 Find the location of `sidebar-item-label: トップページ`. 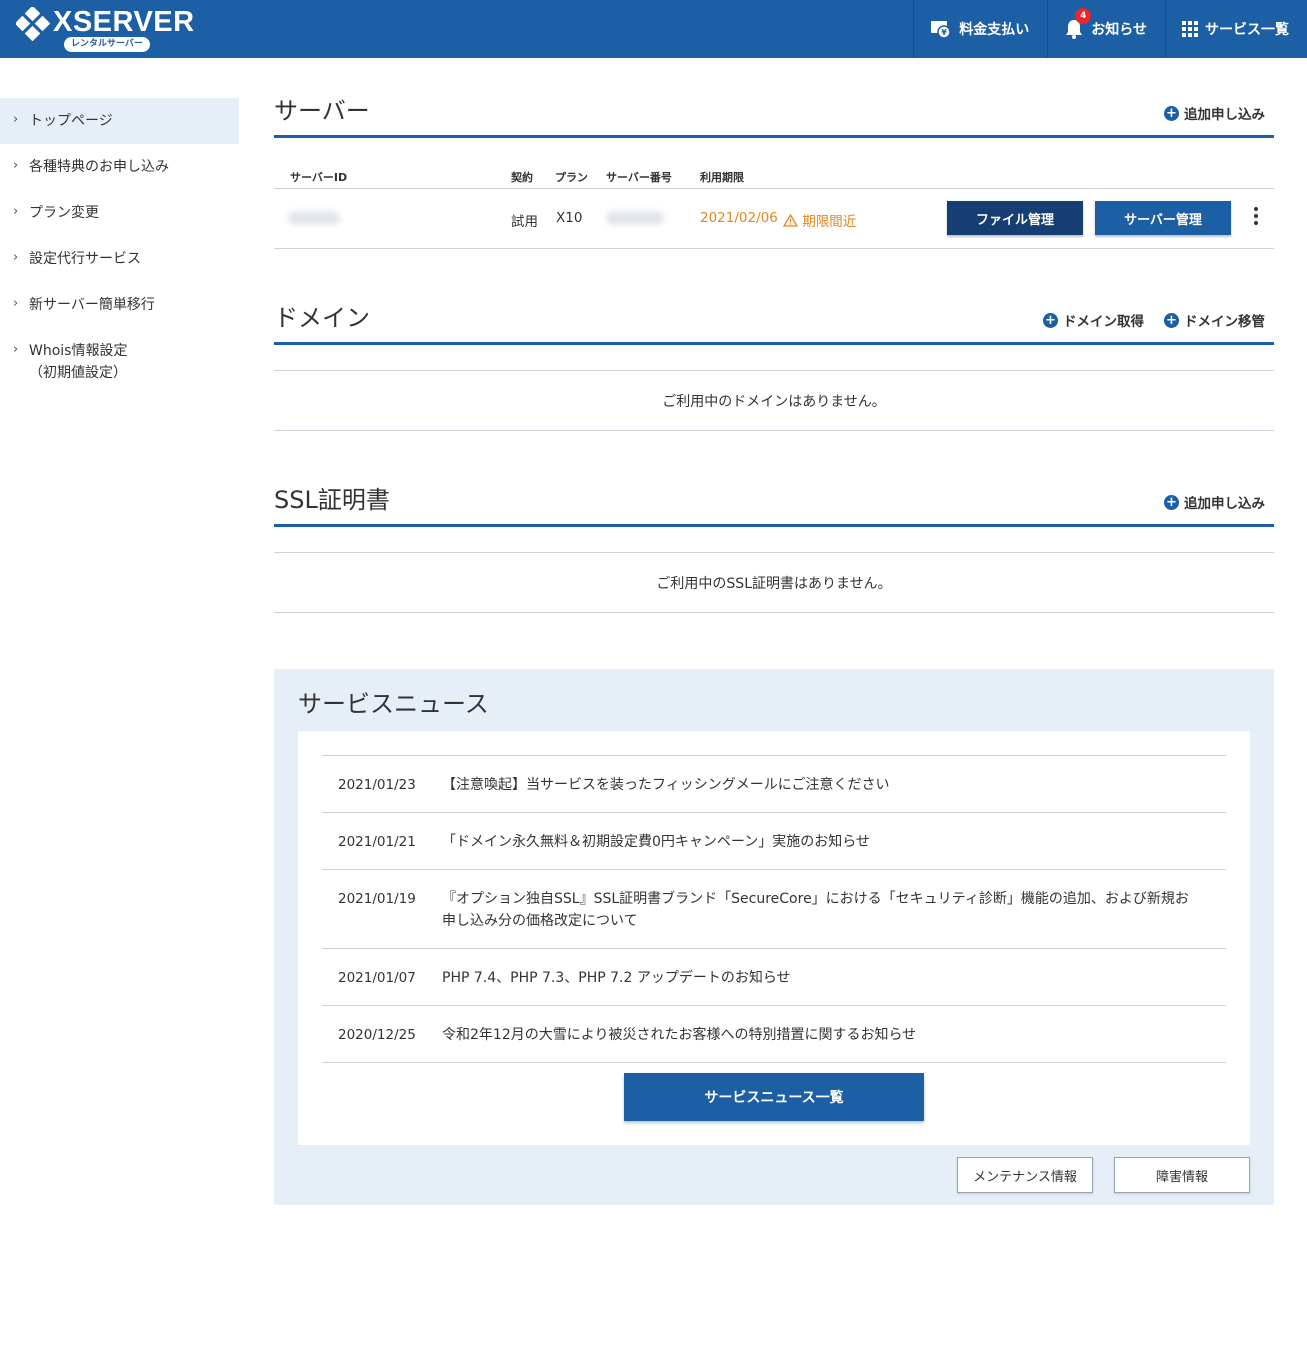

sidebar-item-label: トップページ is located at coordinates (71, 121).